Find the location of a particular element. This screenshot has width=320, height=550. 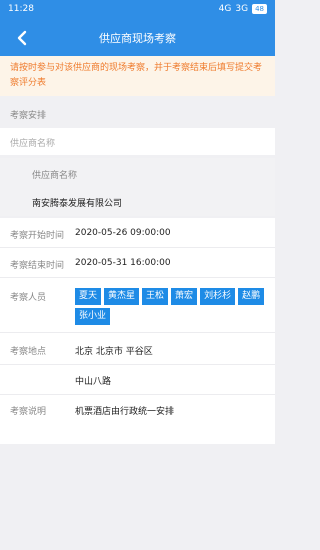

location-street: 中山八路 is located at coordinates (93, 382).